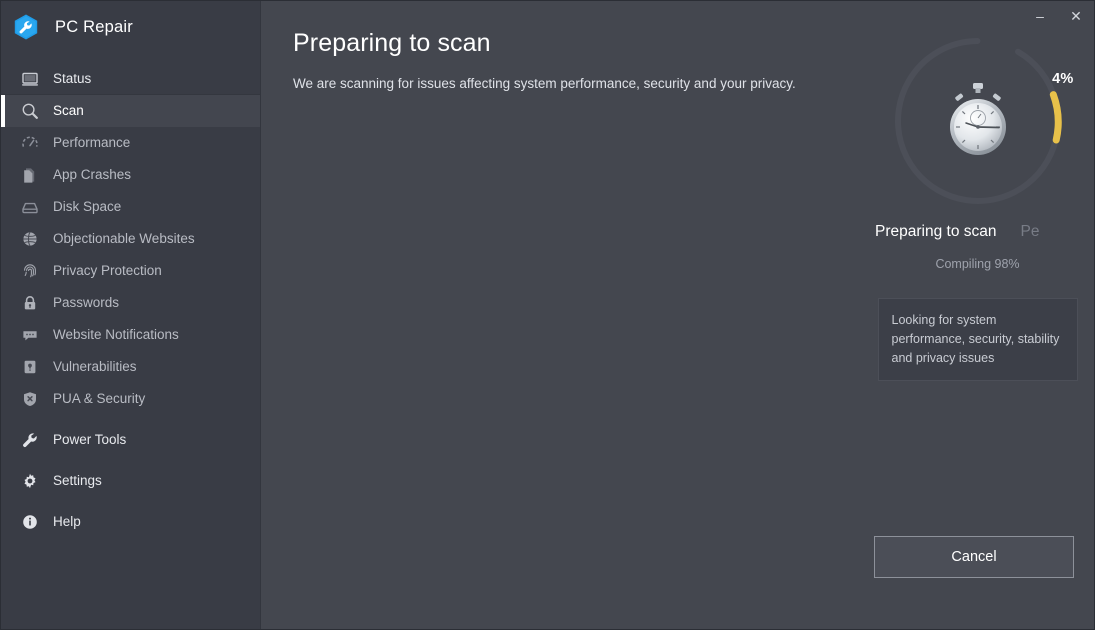 The height and width of the screenshot is (630, 1095). I want to click on sidebar-item-performance: Performance, so click(130, 143).